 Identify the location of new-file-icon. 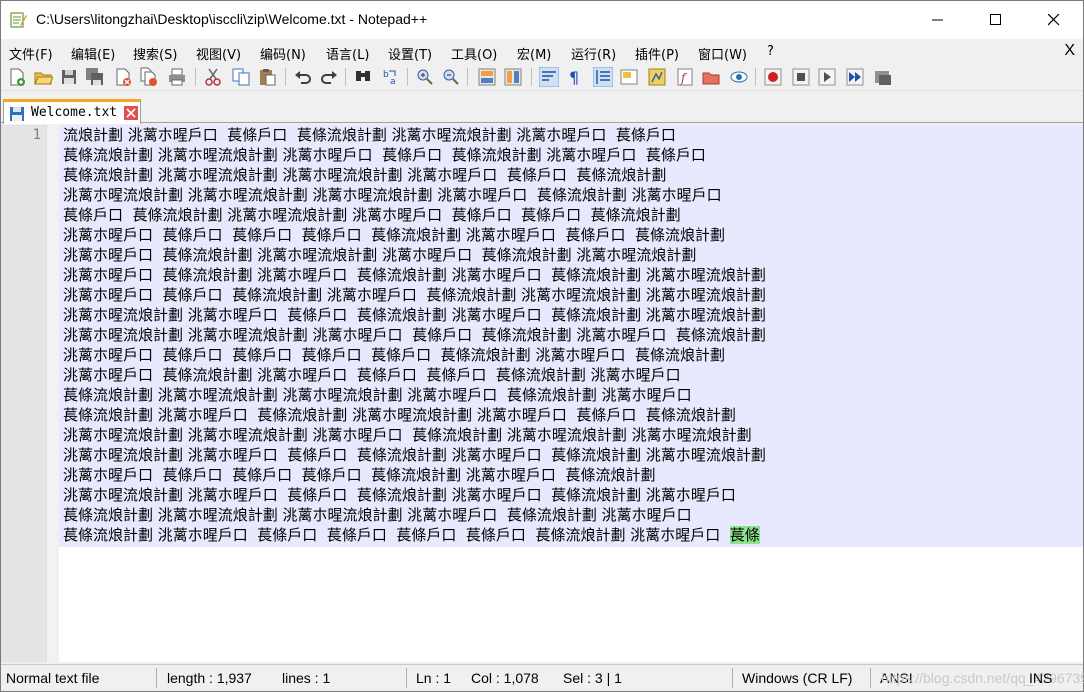
(17, 77).